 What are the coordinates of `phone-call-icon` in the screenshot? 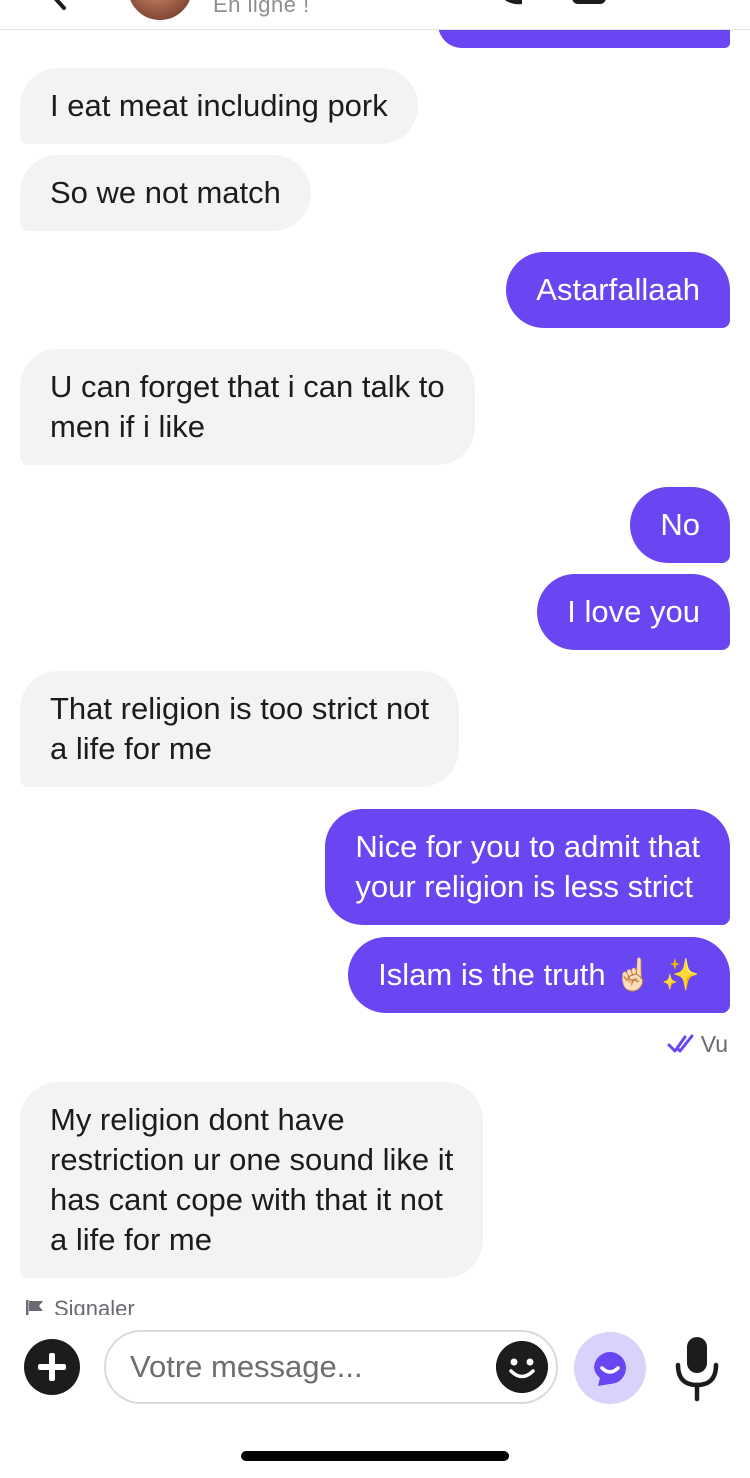 It's located at (506, 4).